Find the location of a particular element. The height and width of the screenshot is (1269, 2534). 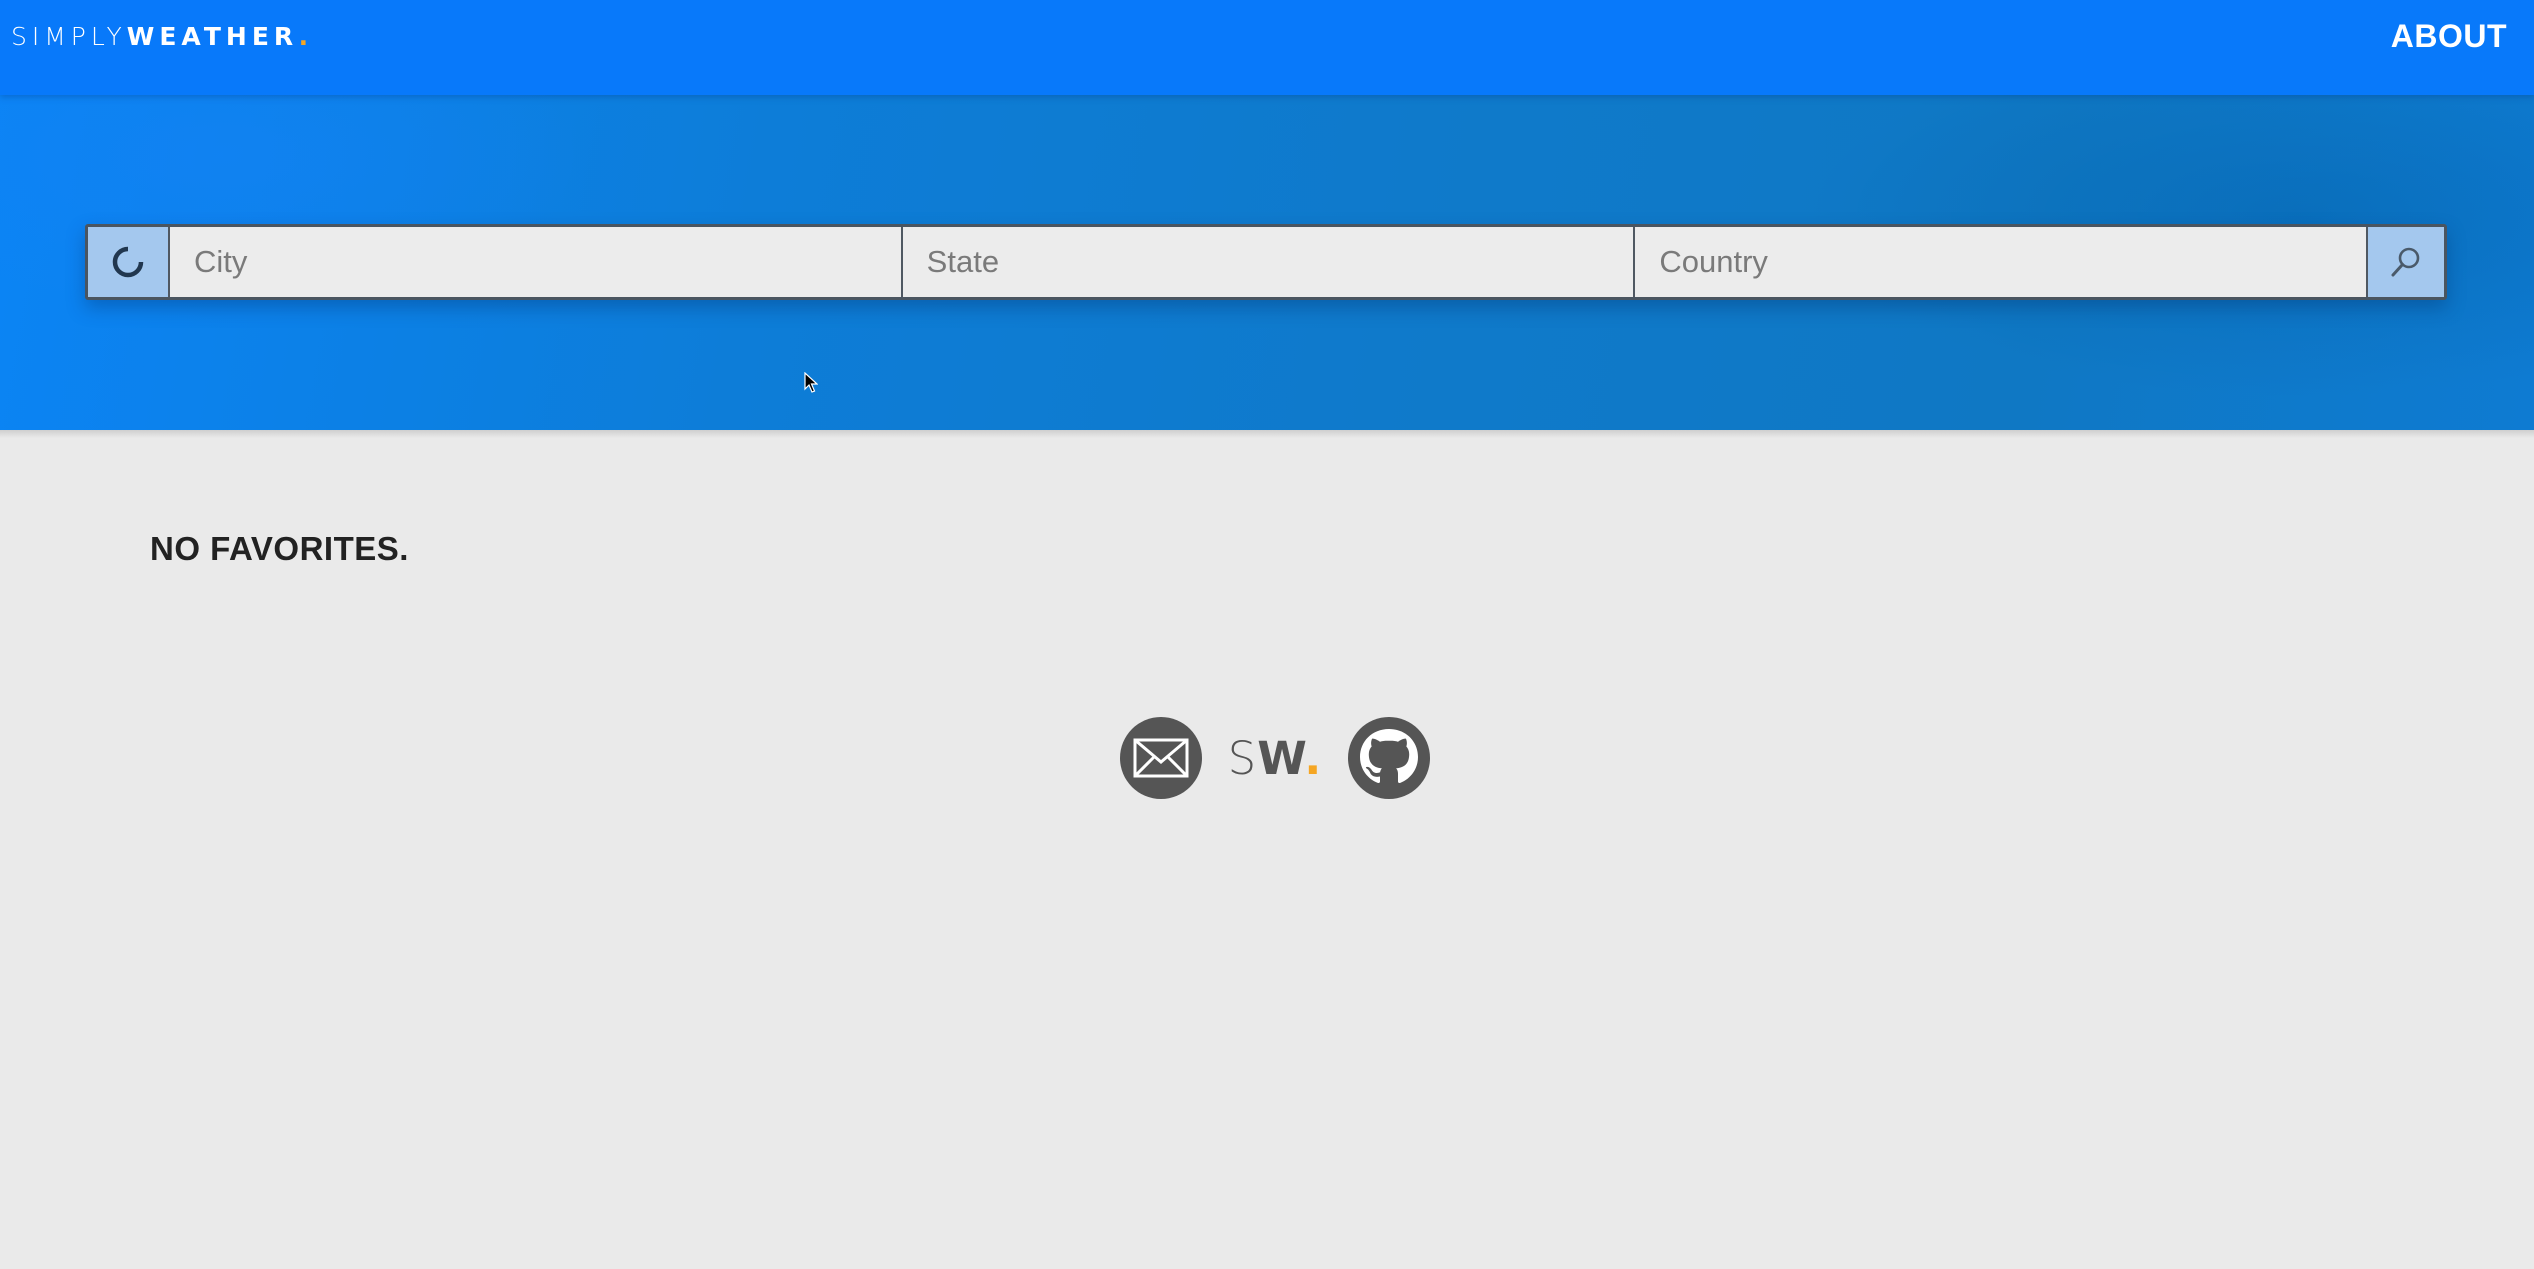

envelope-icon is located at coordinates (1161, 758).